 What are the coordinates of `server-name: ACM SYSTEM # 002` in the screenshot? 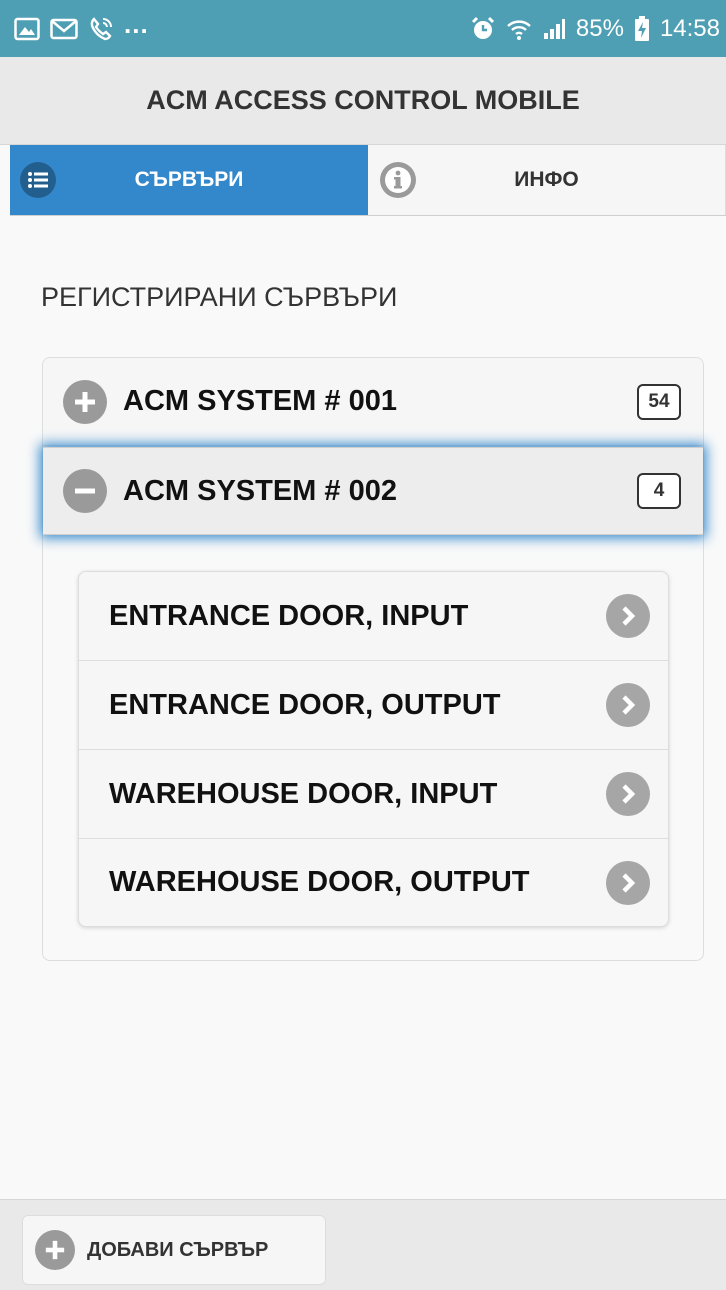 It's located at (260, 490).